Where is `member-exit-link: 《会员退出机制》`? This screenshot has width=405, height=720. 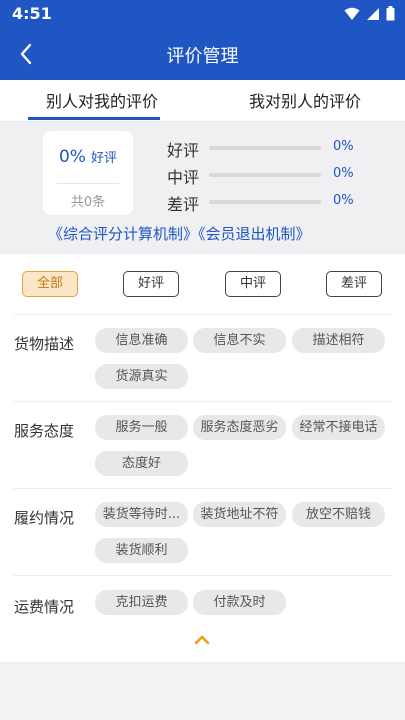
member-exit-link: 《会员退出机制》 is located at coordinates (254, 234).